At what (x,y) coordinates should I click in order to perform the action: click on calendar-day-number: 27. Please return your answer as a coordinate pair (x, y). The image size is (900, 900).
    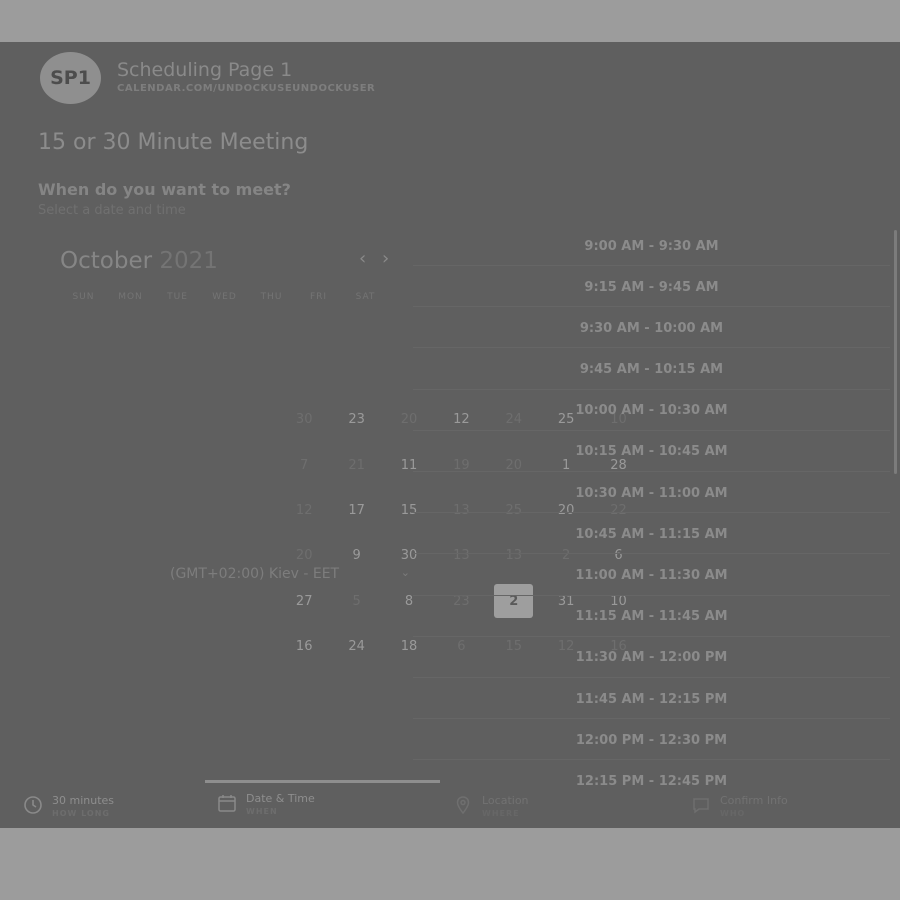
    Looking at the image, I should click on (304, 601).